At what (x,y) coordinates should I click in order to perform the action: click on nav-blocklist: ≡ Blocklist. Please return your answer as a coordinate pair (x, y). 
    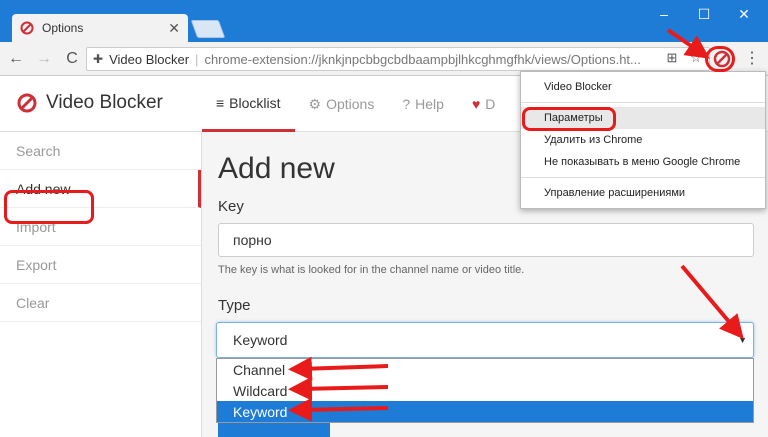
    Looking at the image, I should click on (248, 104).